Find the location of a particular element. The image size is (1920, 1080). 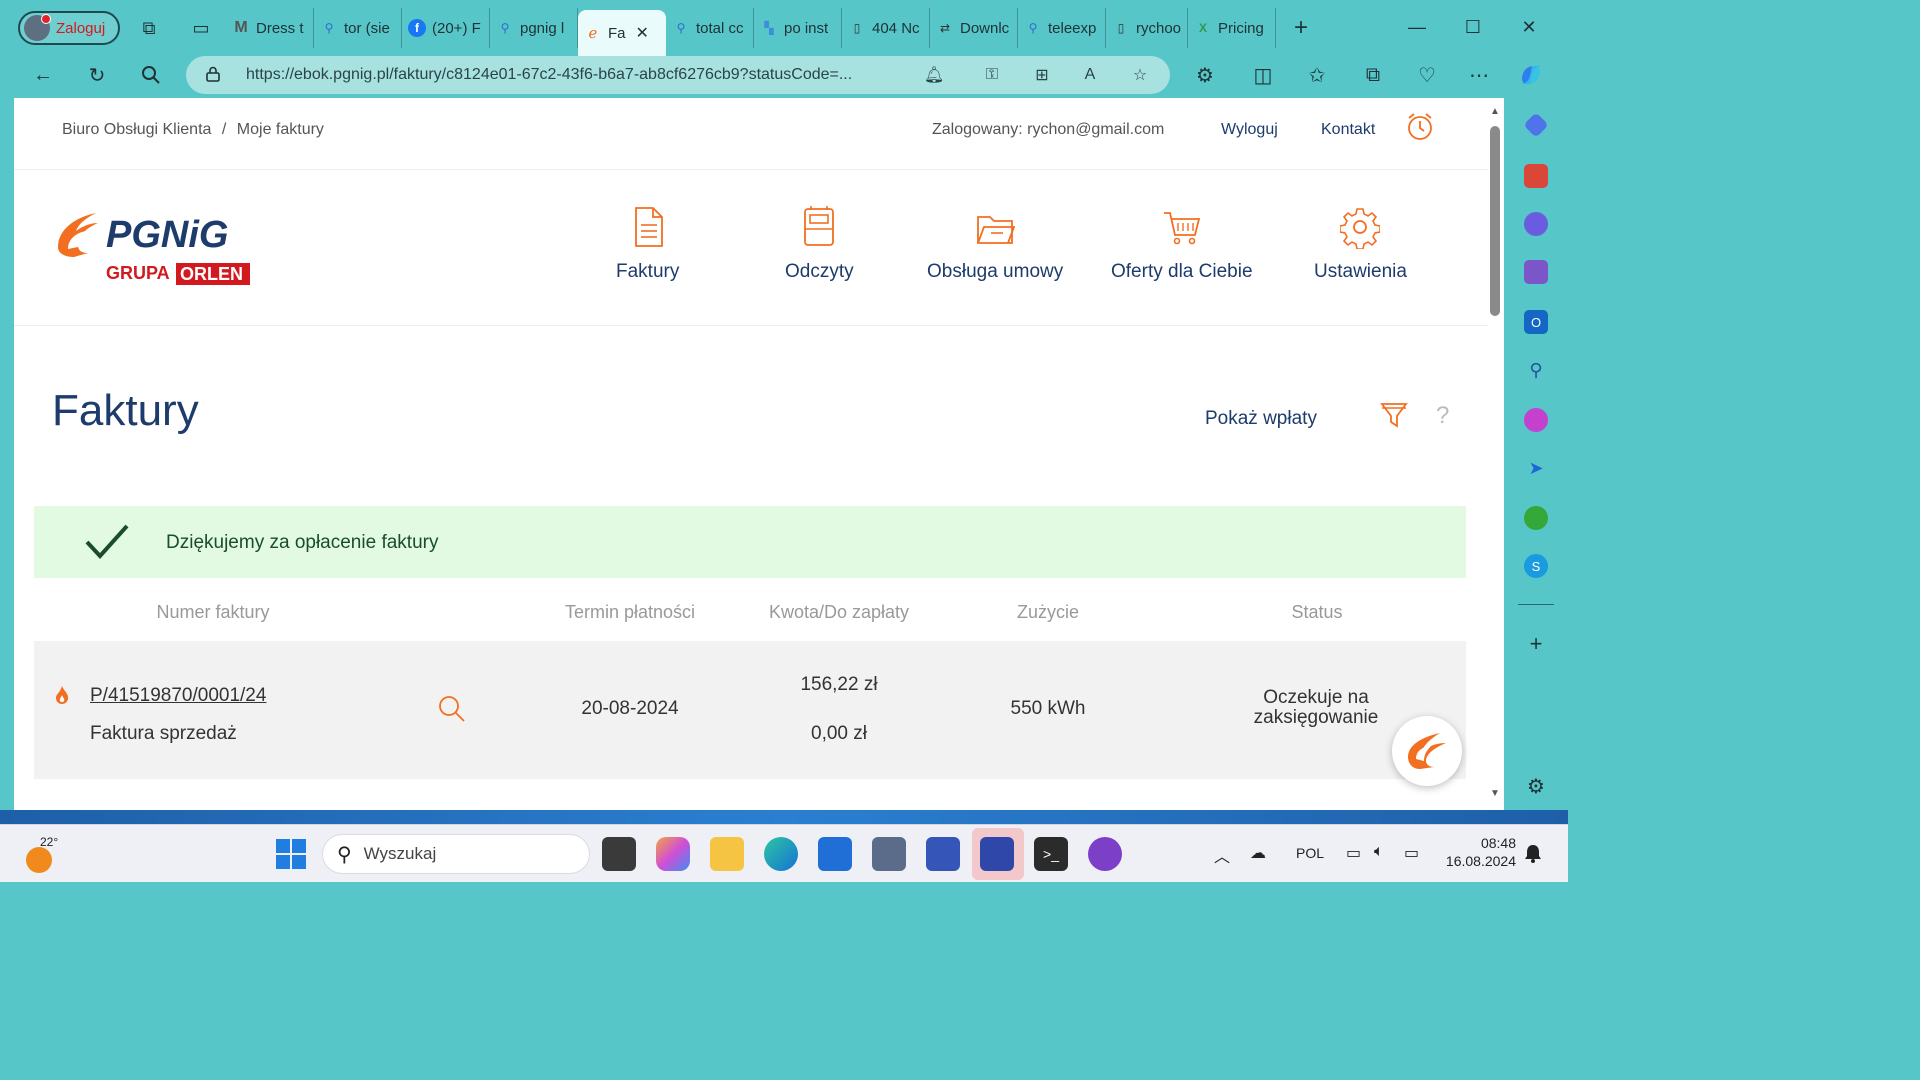

outlook-icon: O is located at coordinates (1536, 322).